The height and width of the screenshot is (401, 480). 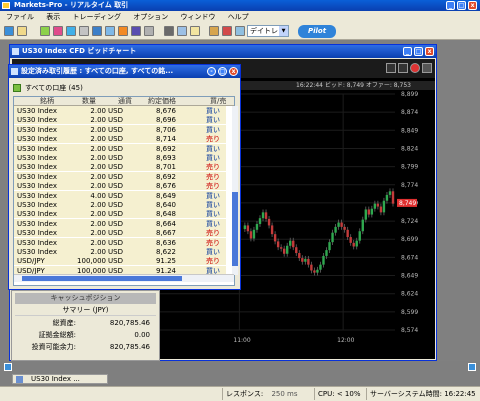 What do you see at coordinates (345, 340) in the screenshot?
I see `x-tick-label: 12:00` at bounding box center [345, 340].